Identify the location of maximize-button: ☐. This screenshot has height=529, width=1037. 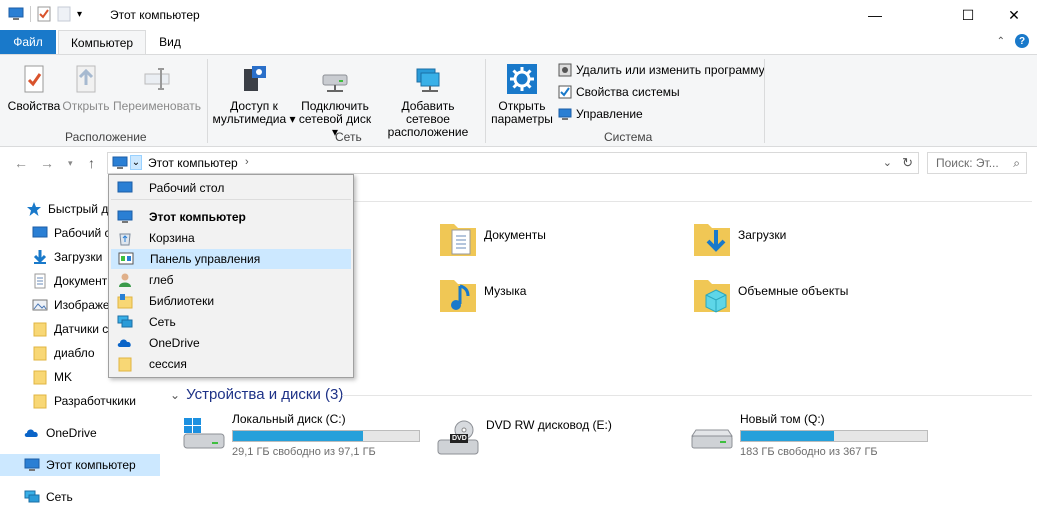
(968, 15).